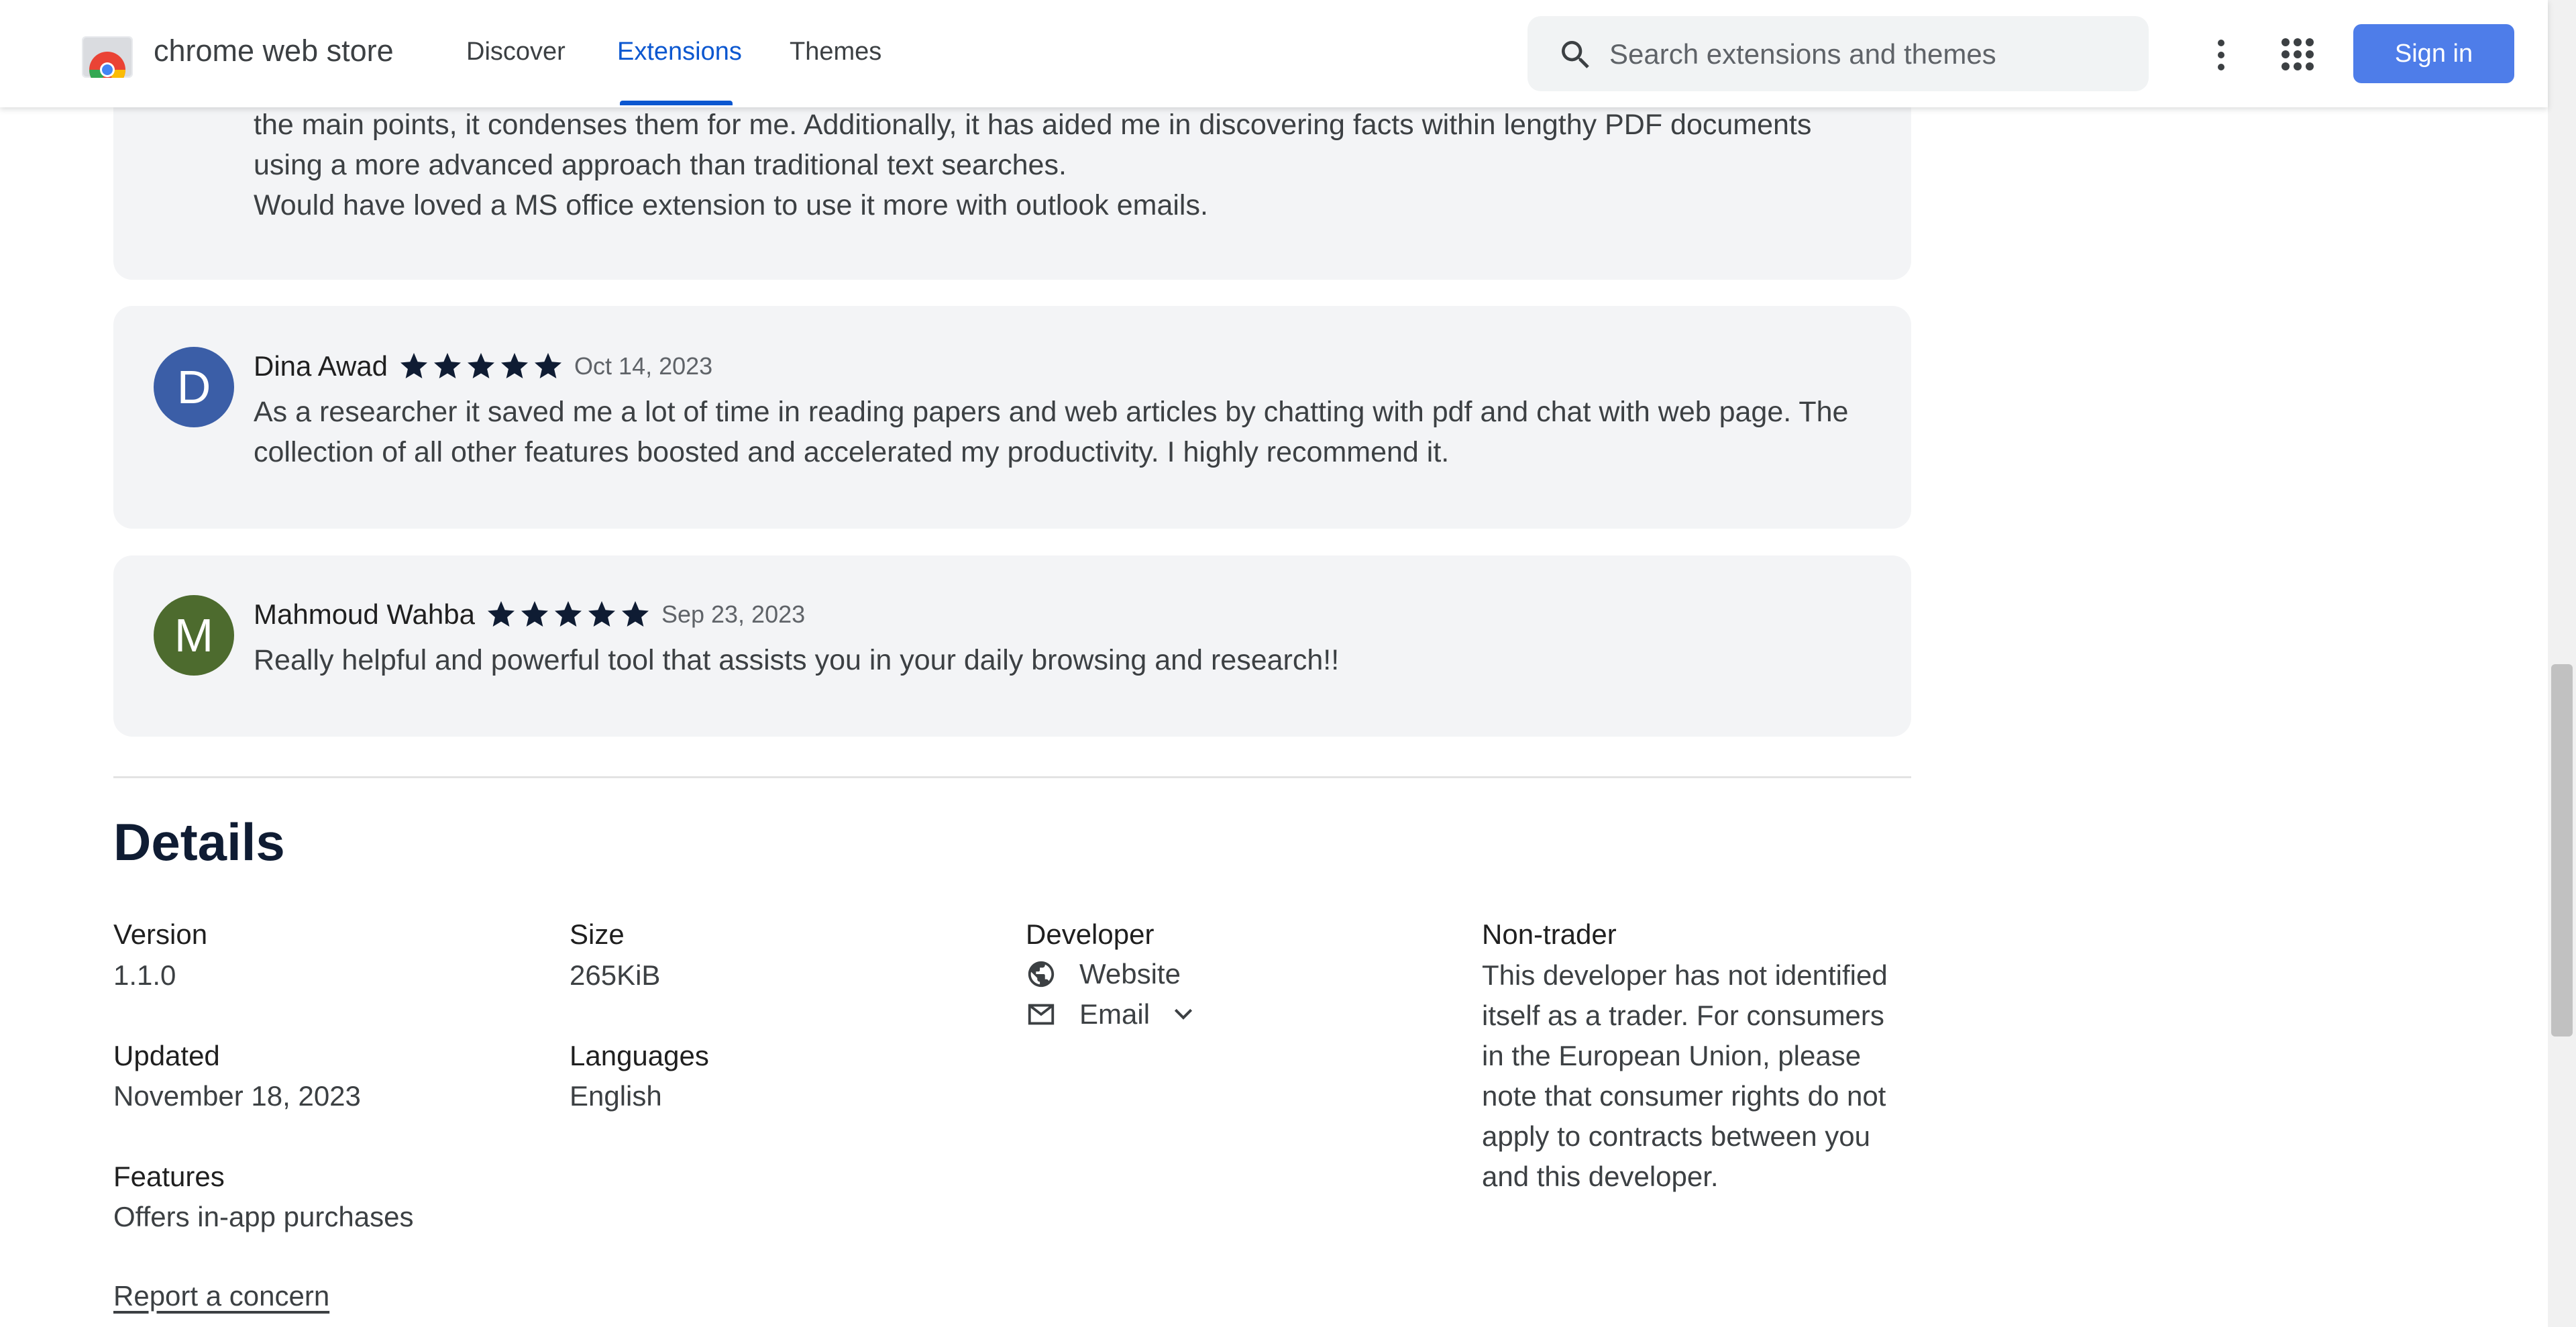 This screenshot has height=1327, width=2576. I want to click on languages-label: Languages, so click(639, 1055).